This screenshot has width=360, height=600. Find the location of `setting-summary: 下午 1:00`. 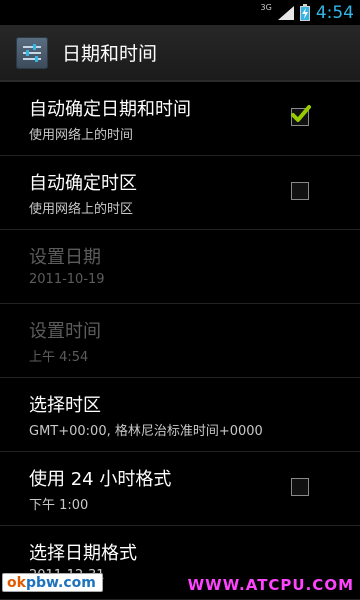

setting-summary: 下午 1:00 is located at coordinates (59, 505).